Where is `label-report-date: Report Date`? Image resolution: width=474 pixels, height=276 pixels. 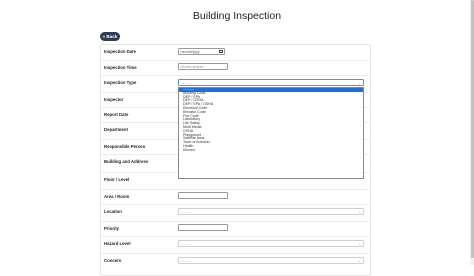 label-report-date: Report Date is located at coordinates (116, 114).